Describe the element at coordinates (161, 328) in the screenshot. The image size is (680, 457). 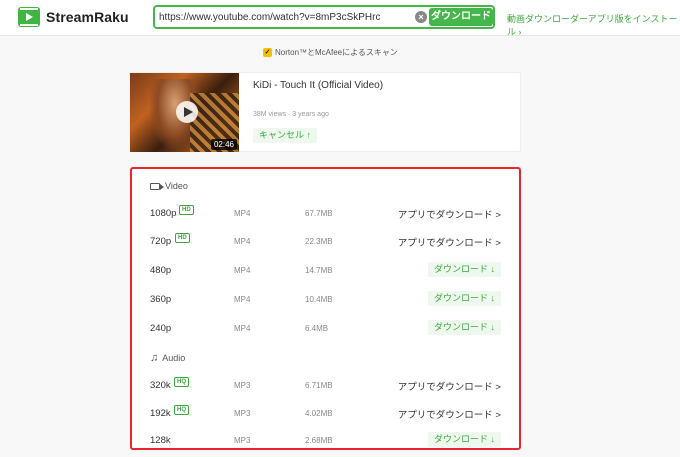
I see `resolution-label: 240p` at that location.